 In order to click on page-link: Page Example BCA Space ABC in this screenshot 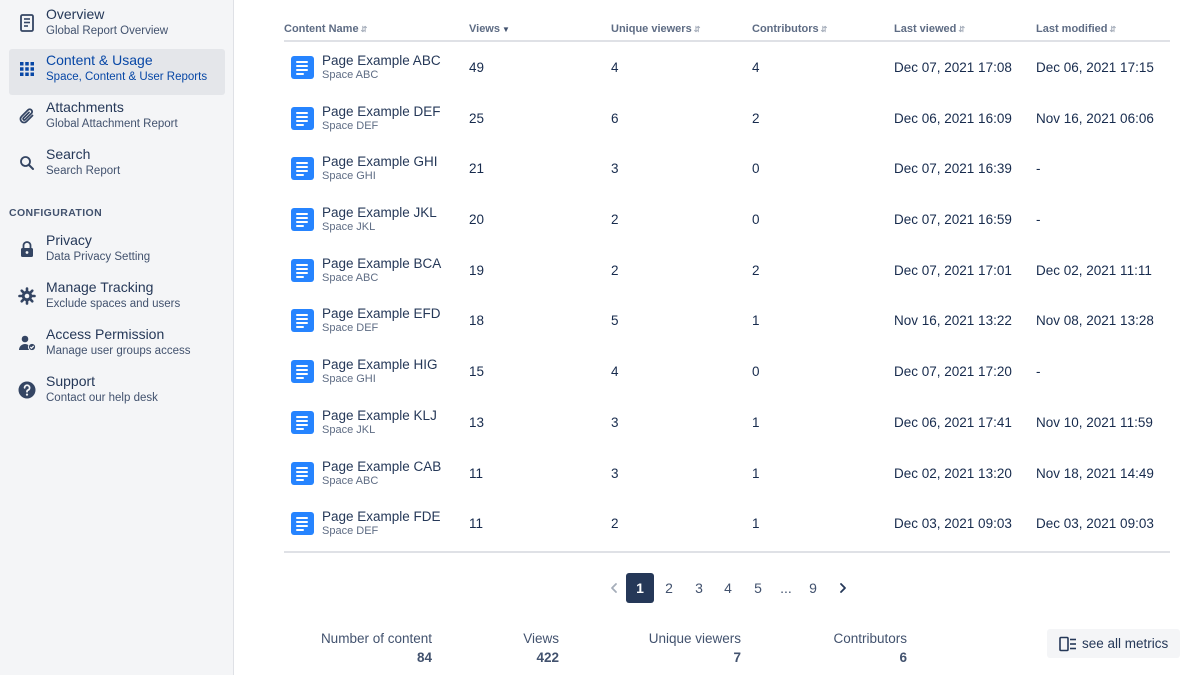, I will do `click(381, 270)`.